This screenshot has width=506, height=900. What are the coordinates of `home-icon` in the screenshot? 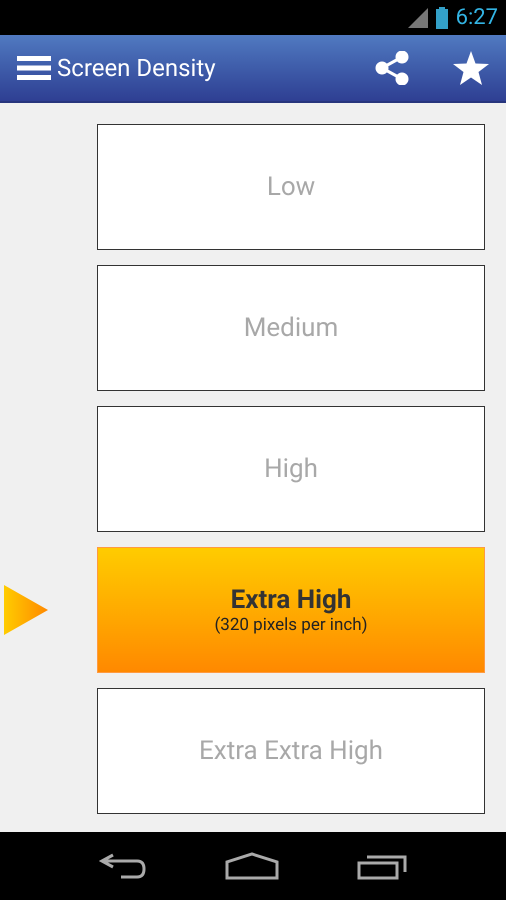 It's located at (252, 866).